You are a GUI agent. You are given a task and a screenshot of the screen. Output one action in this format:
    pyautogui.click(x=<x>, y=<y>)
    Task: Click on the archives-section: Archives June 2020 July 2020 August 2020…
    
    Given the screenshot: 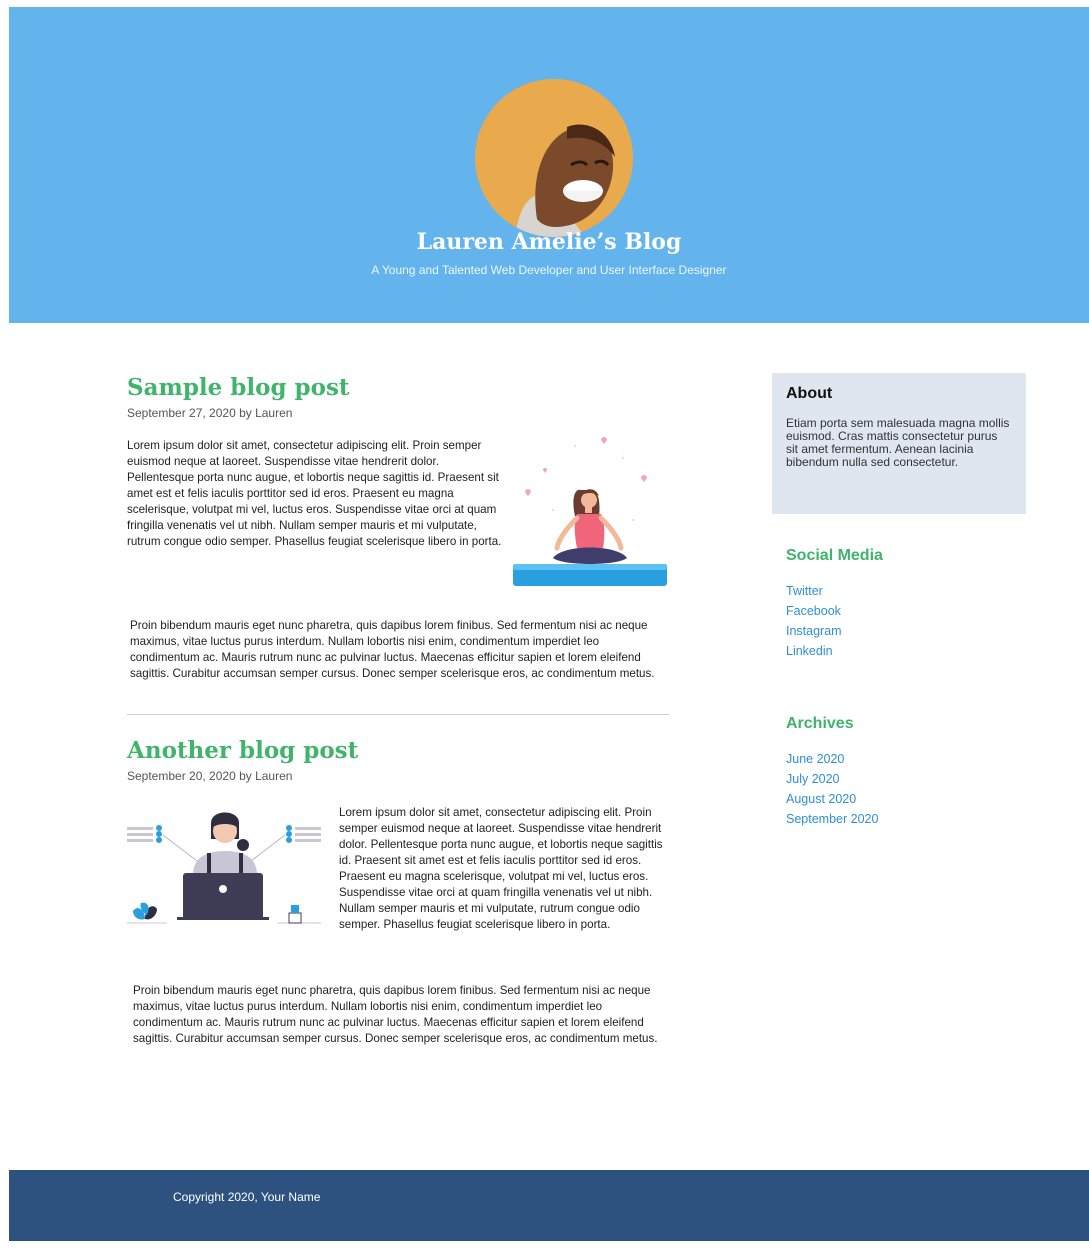 What is the action you would take?
    pyautogui.click(x=899, y=772)
    